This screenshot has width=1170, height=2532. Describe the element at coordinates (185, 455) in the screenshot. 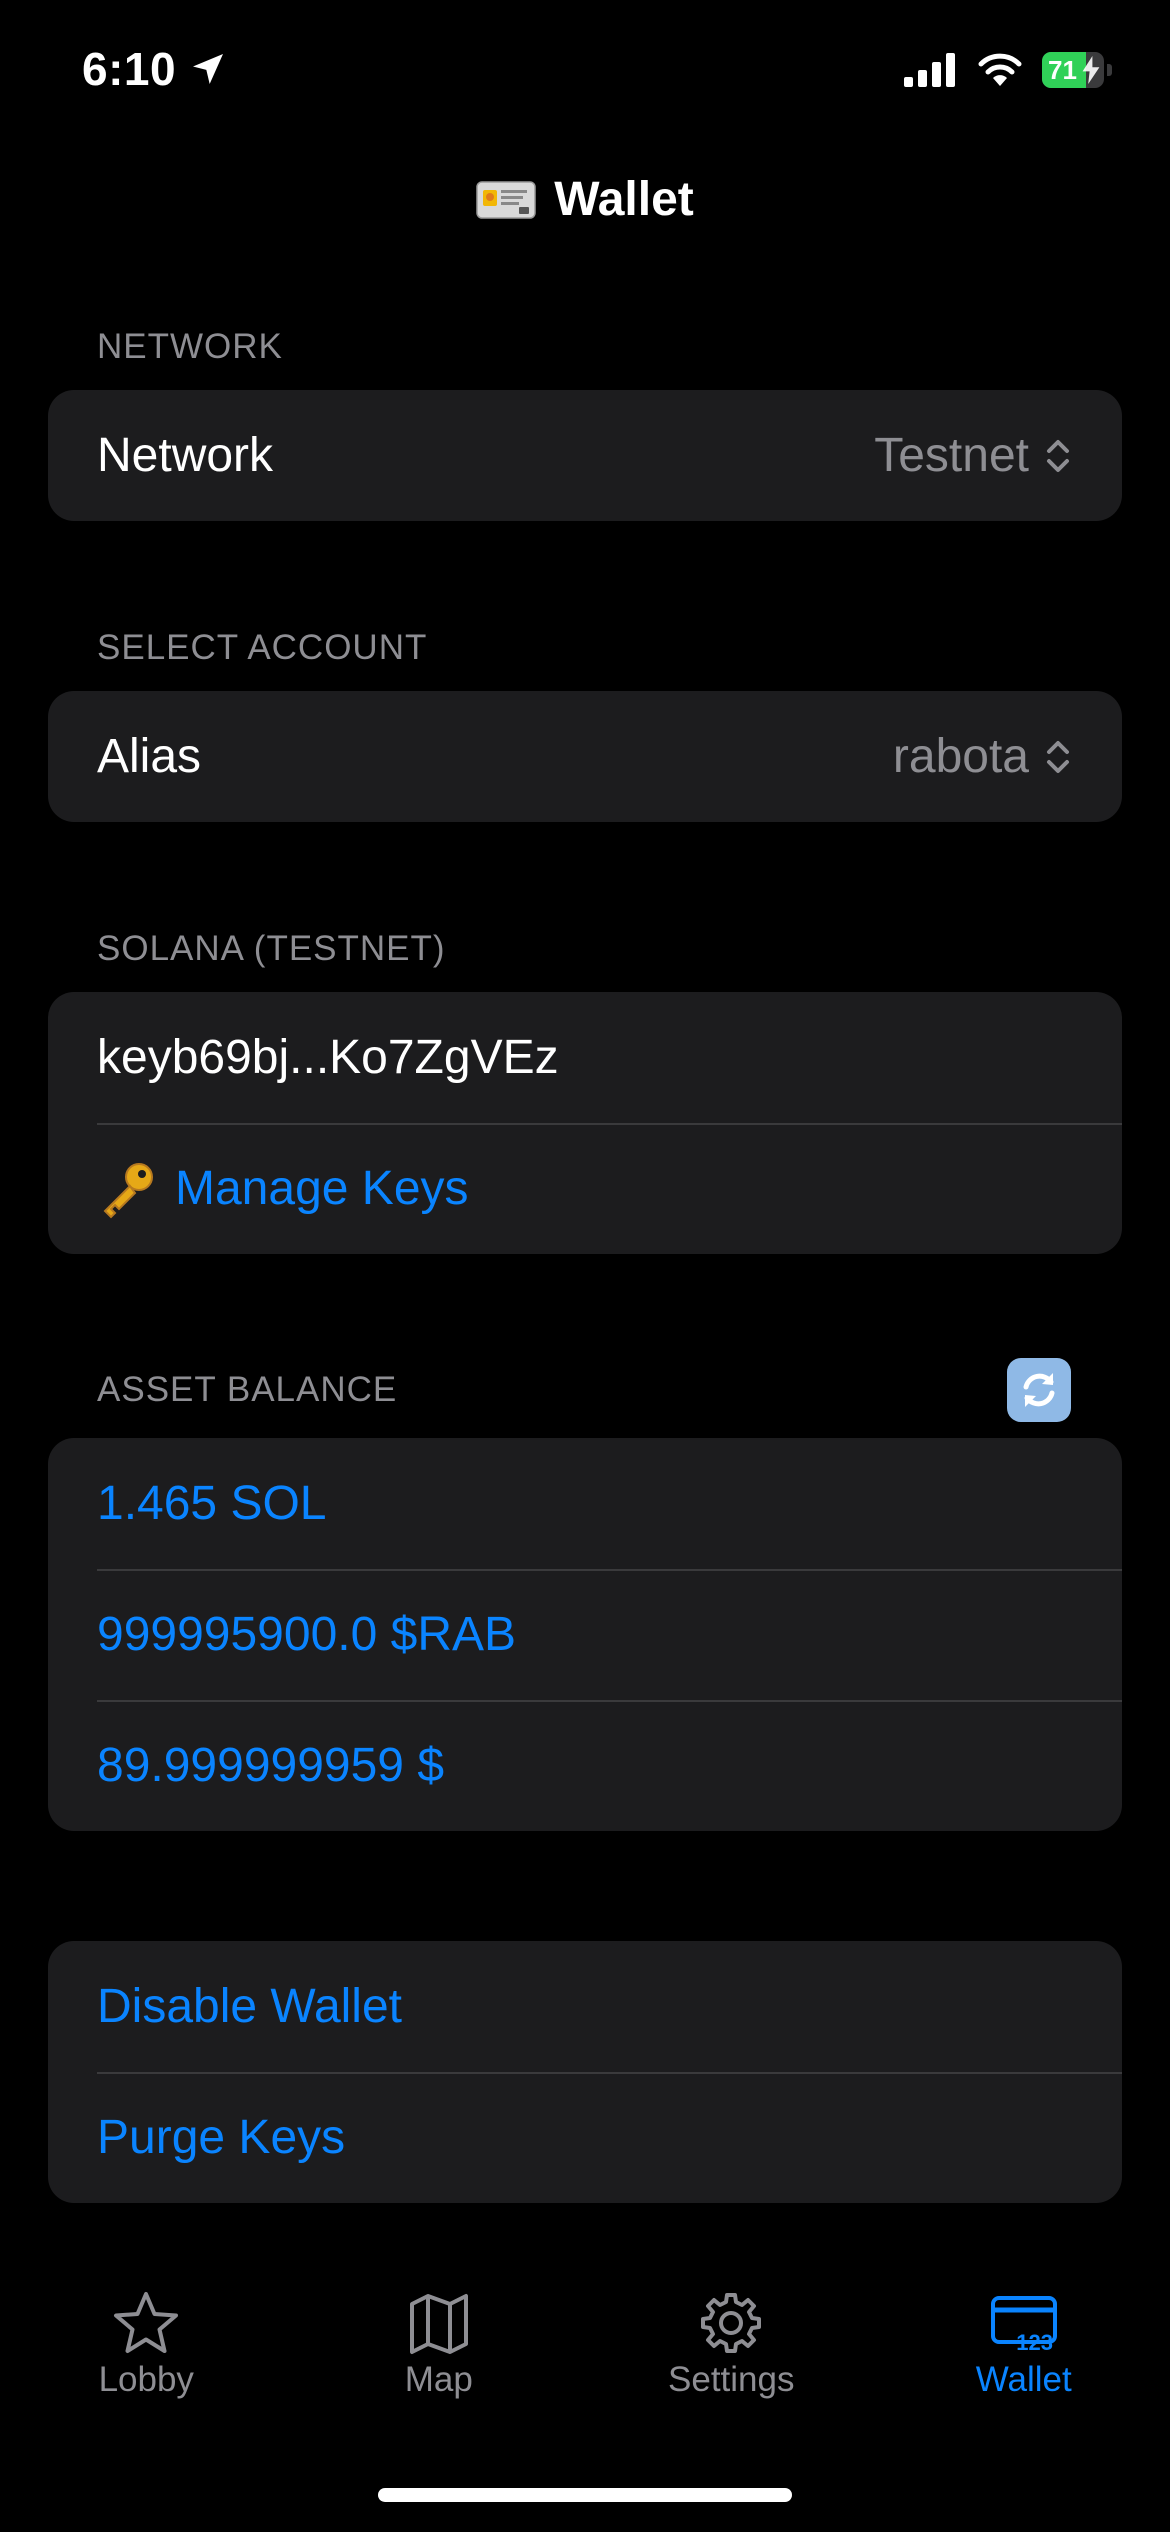

I see `network-label: Network` at that location.